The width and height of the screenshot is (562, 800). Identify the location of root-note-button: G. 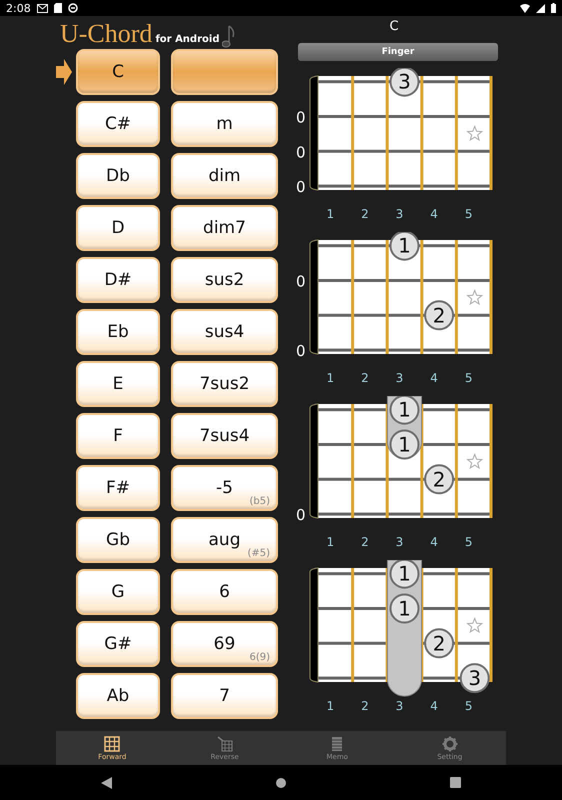
(118, 592).